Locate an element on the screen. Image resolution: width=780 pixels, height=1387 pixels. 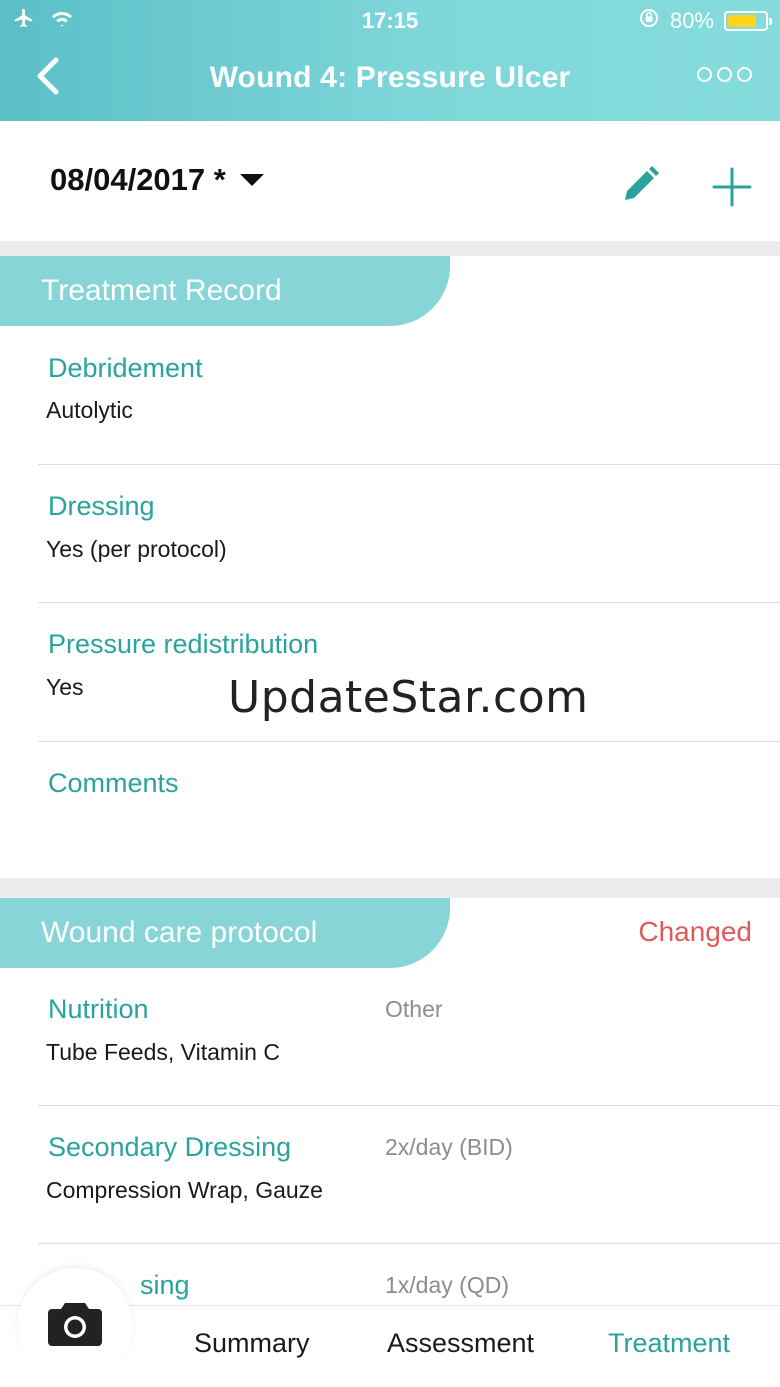
tab-assessment: Assessment is located at coordinates (460, 1343).